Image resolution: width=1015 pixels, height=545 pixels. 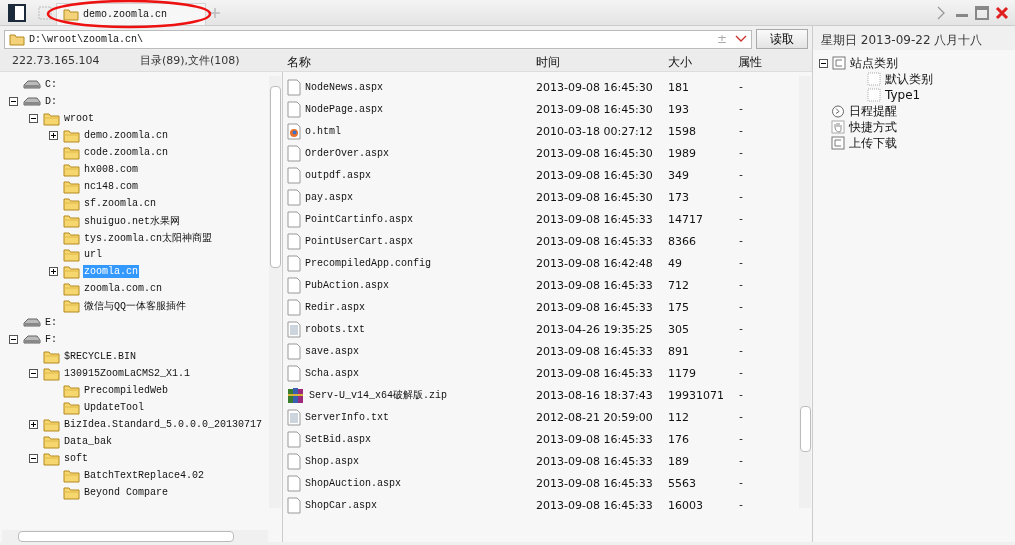 I want to click on maximize-icon, so click(x=982, y=12).